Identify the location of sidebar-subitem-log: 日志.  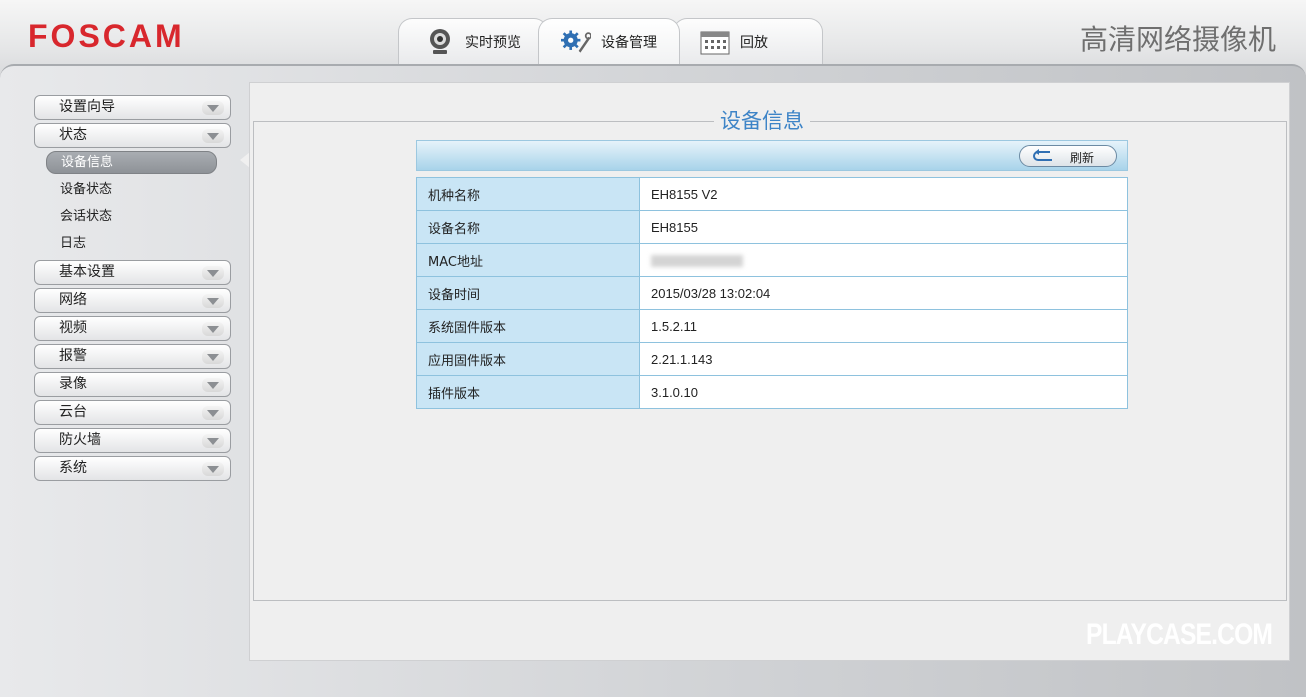
(139, 243).